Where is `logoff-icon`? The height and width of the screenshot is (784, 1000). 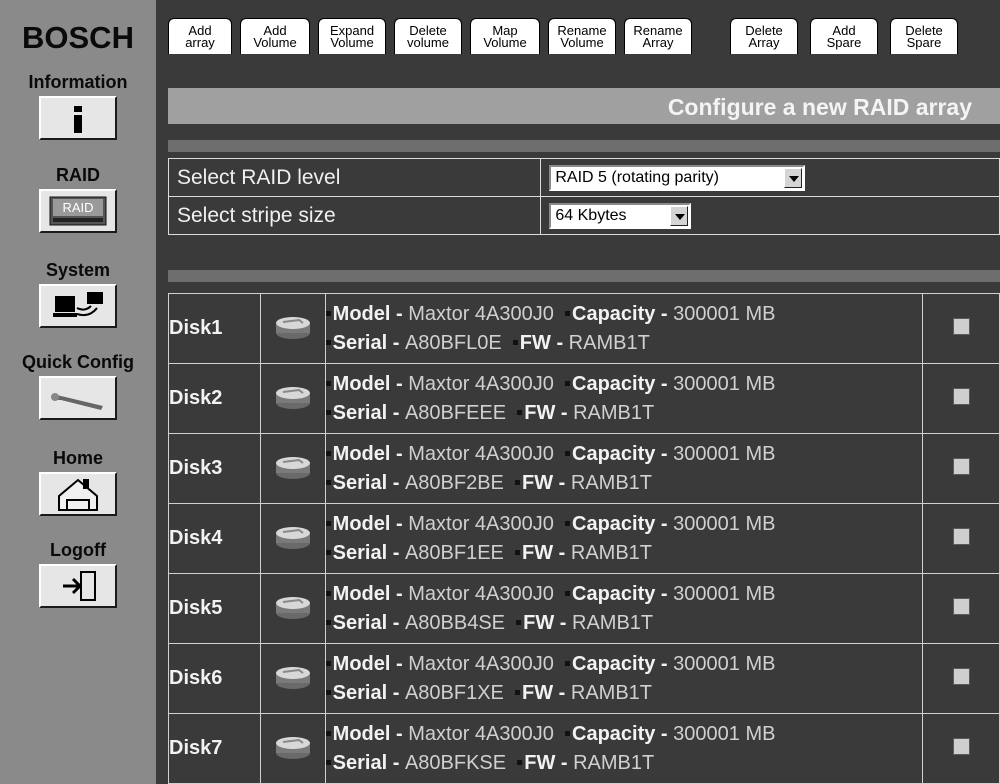
logoff-icon is located at coordinates (79, 586).